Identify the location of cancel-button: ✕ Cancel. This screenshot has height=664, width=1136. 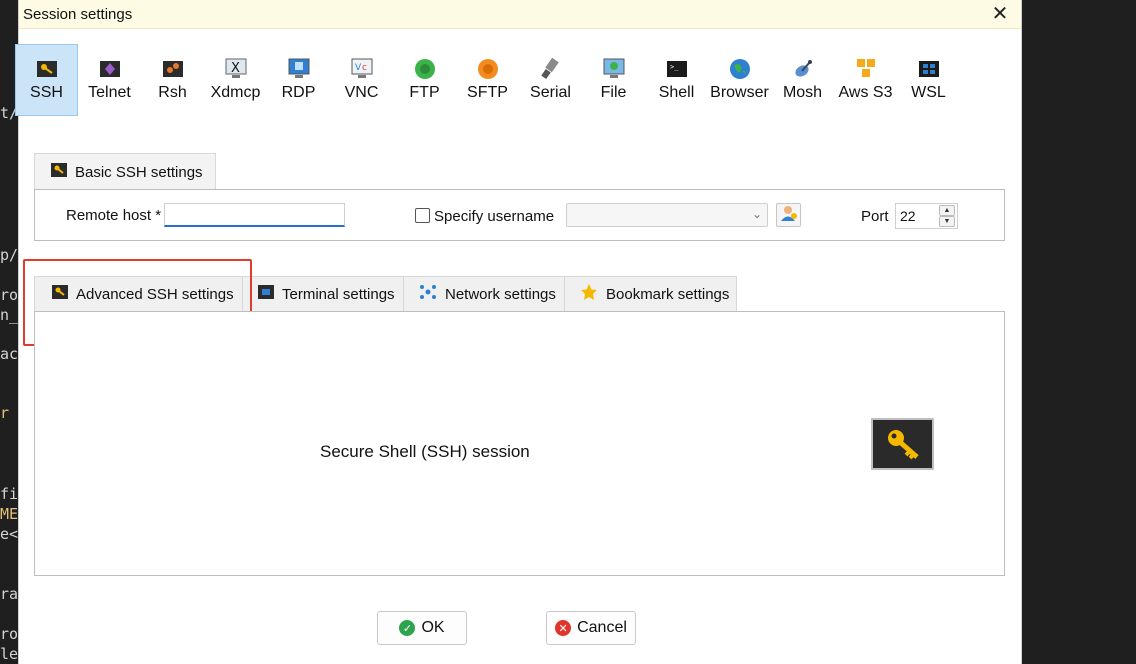
(591, 628).